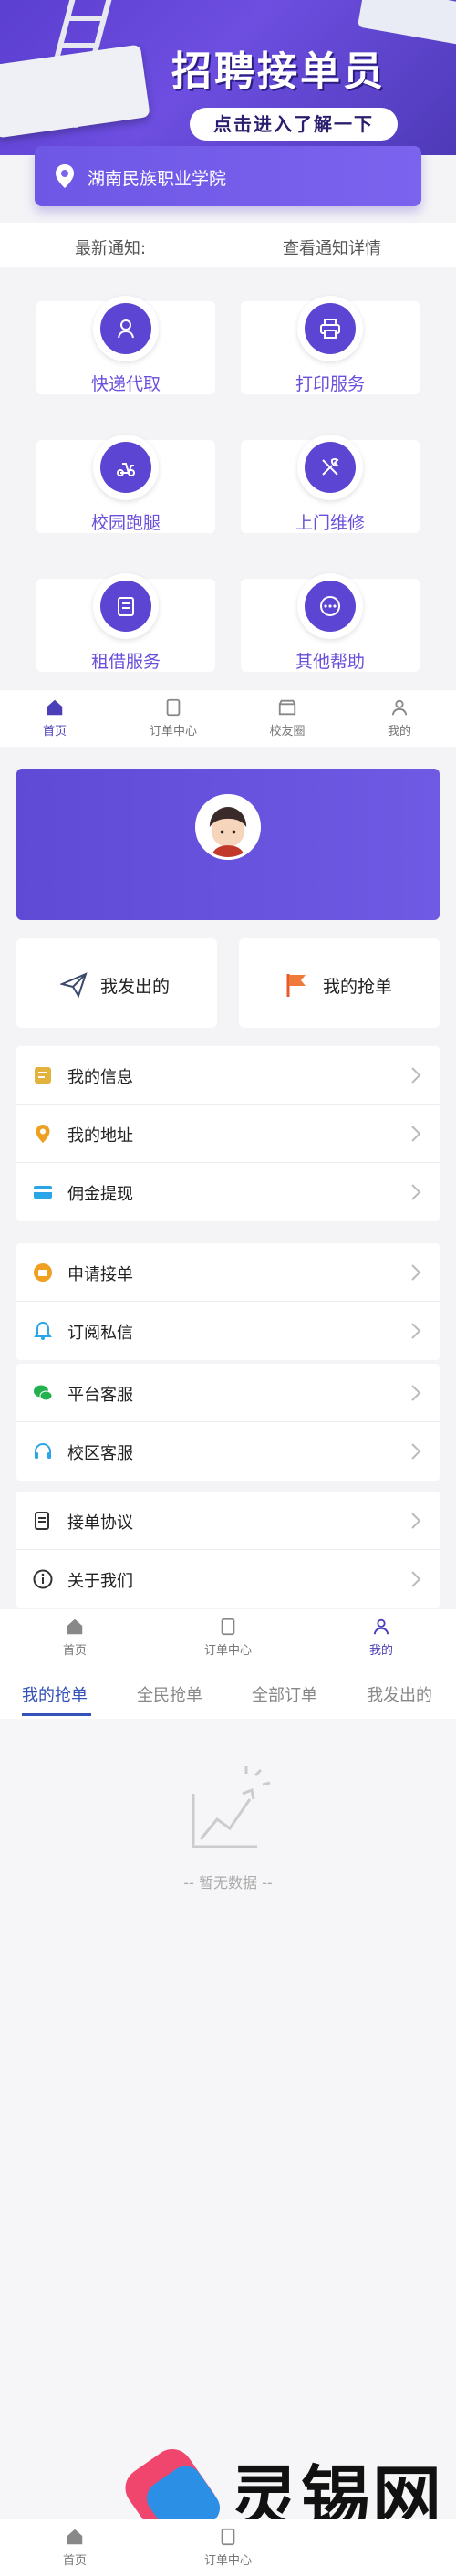 The image size is (456, 2576). I want to click on school-name: 湖南民族职业学院, so click(157, 179).